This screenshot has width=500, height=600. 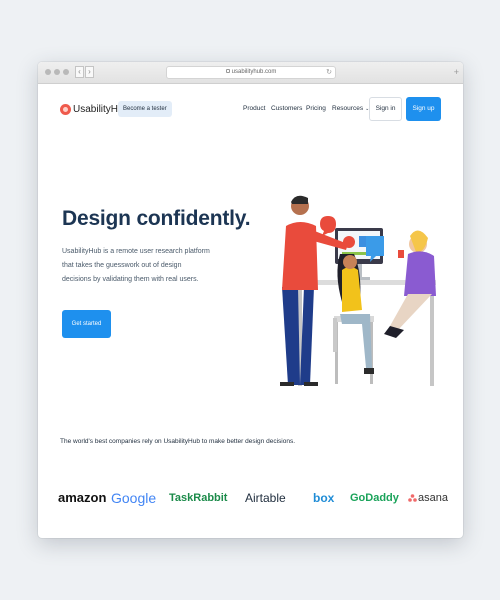 What do you see at coordinates (329, 72) in the screenshot?
I see `reload-icon: ↻` at bounding box center [329, 72].